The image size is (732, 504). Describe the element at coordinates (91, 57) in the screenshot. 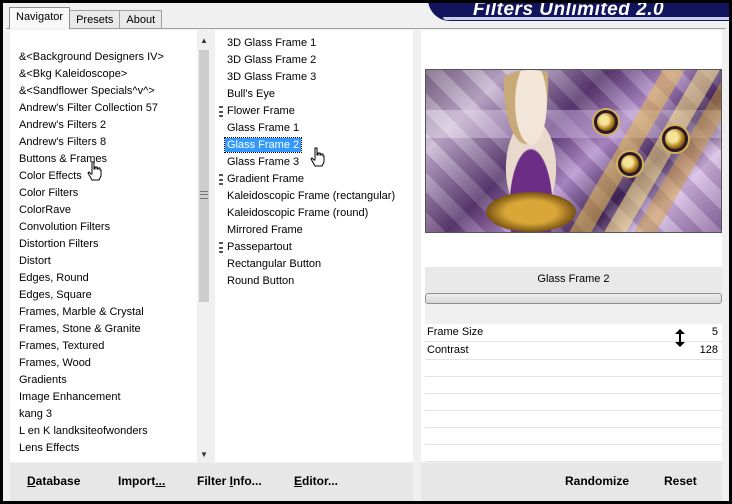

I see `category-item: &<Background Designers IV>` at that location.